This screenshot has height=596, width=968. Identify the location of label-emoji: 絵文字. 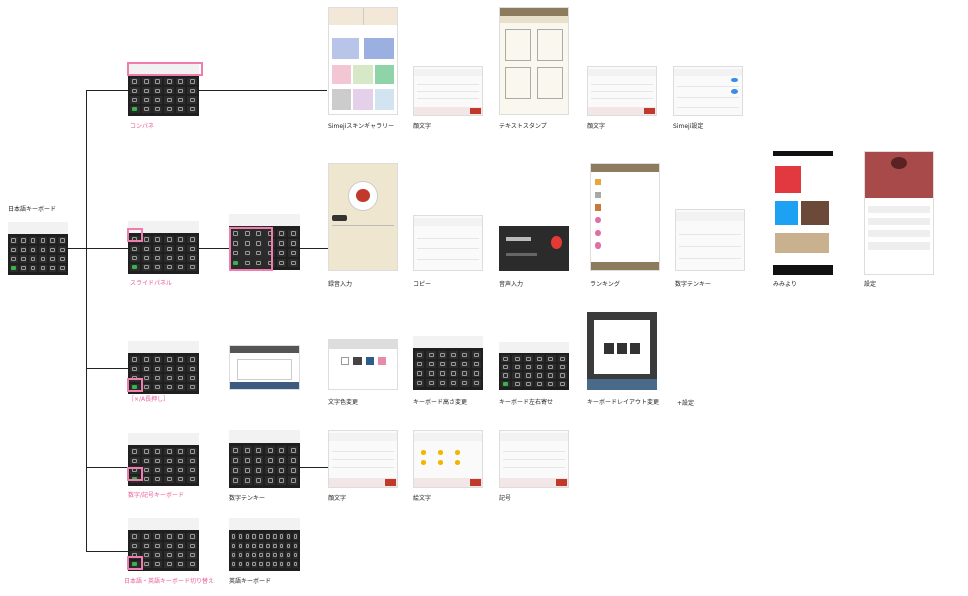
(422, 498).